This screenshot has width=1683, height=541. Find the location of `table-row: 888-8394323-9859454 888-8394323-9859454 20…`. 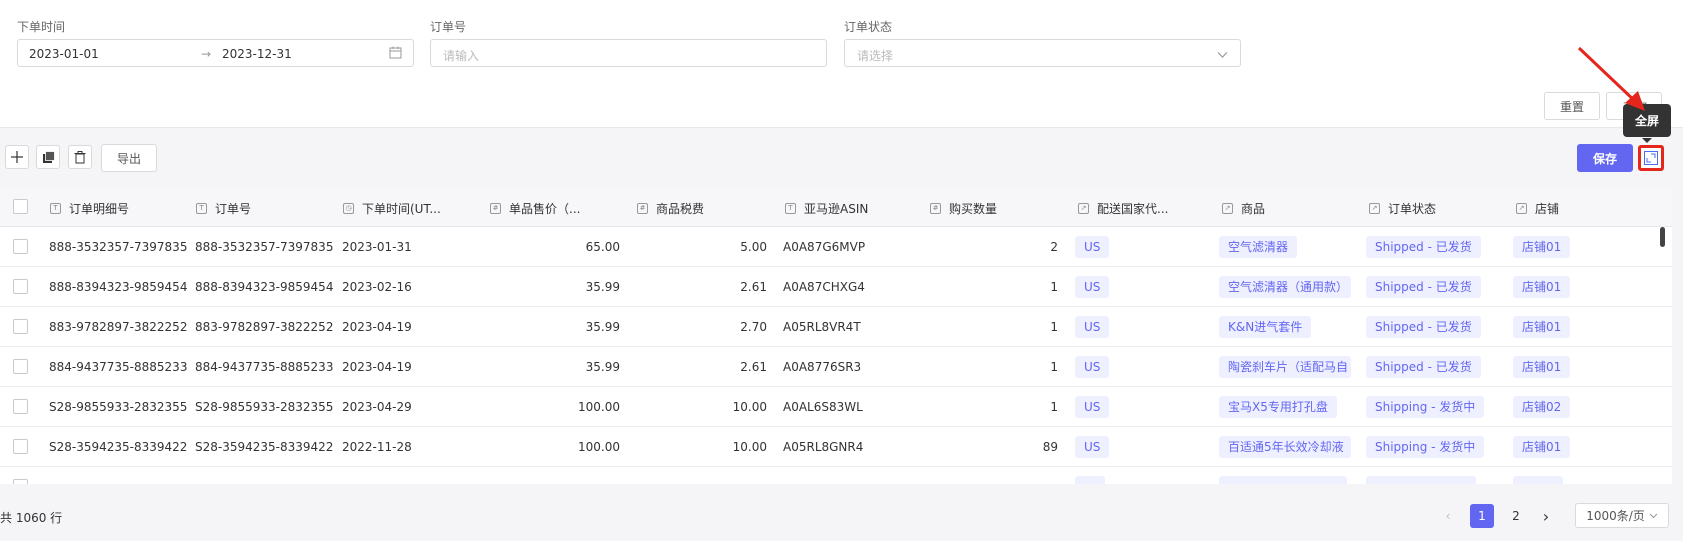

table-row: 888-8394323-9859454 888-8394323-9859454 20… is located at coordinates (836, 287).